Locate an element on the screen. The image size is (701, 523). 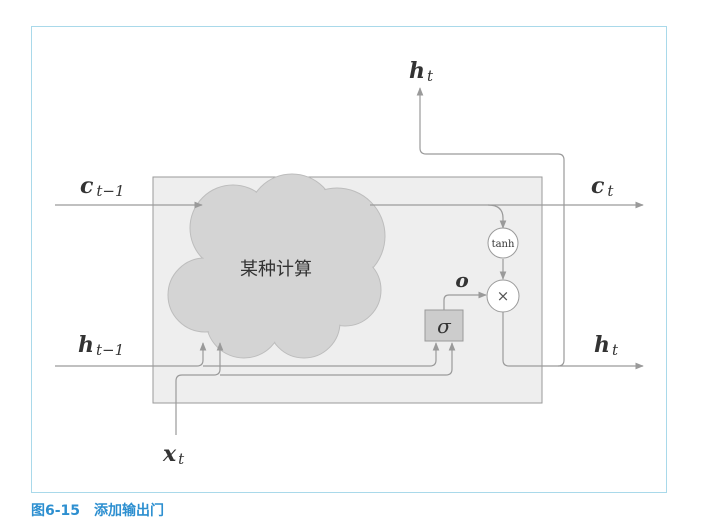
label-x-in: xt is located at coordinates (173, 454).